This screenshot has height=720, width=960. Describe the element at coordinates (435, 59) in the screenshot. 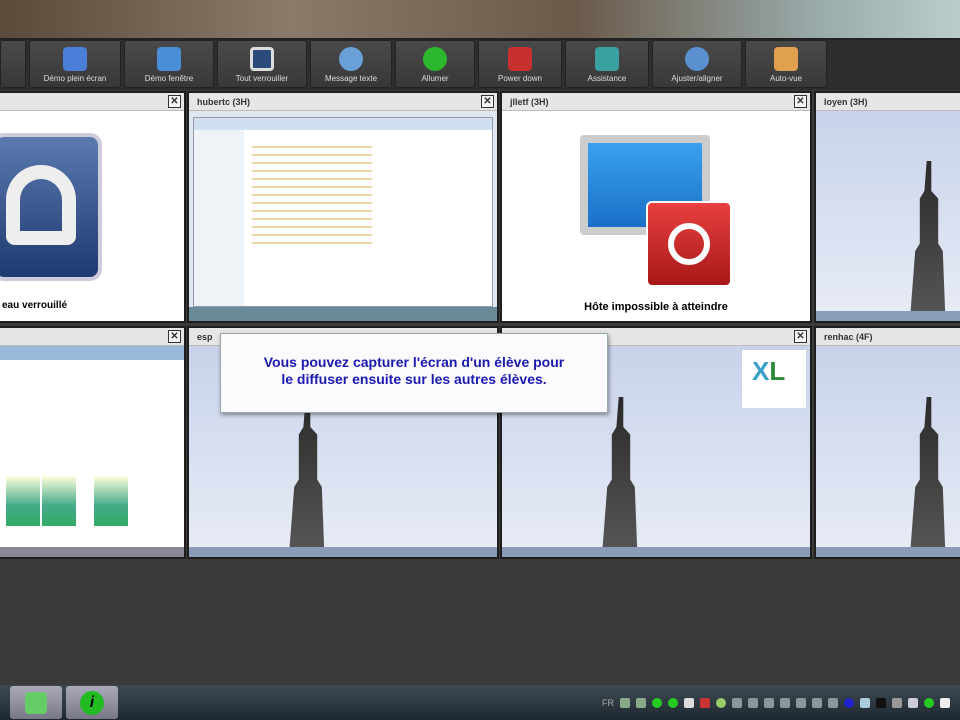

I see `power-on-icon` at that location.